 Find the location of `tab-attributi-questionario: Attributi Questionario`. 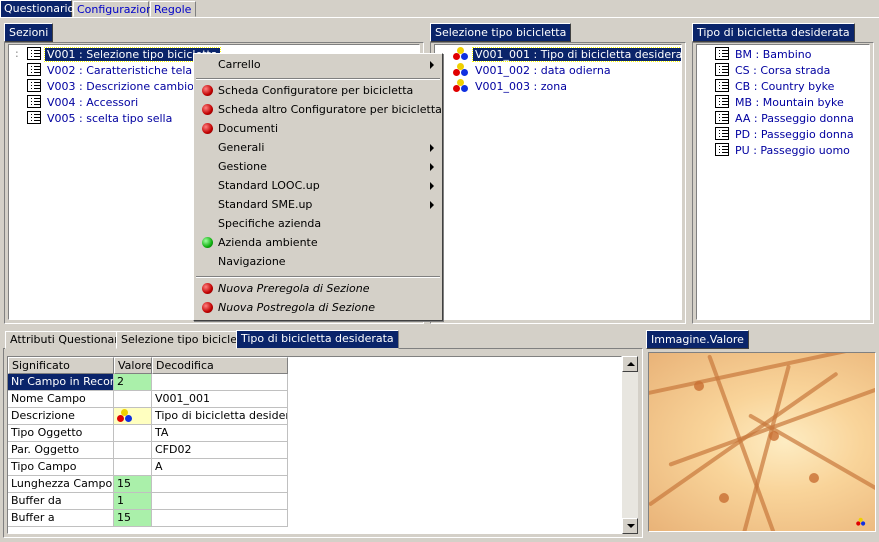

tab-attributi-questionario: Attributi Questionario is located at coordinates (69, 340).